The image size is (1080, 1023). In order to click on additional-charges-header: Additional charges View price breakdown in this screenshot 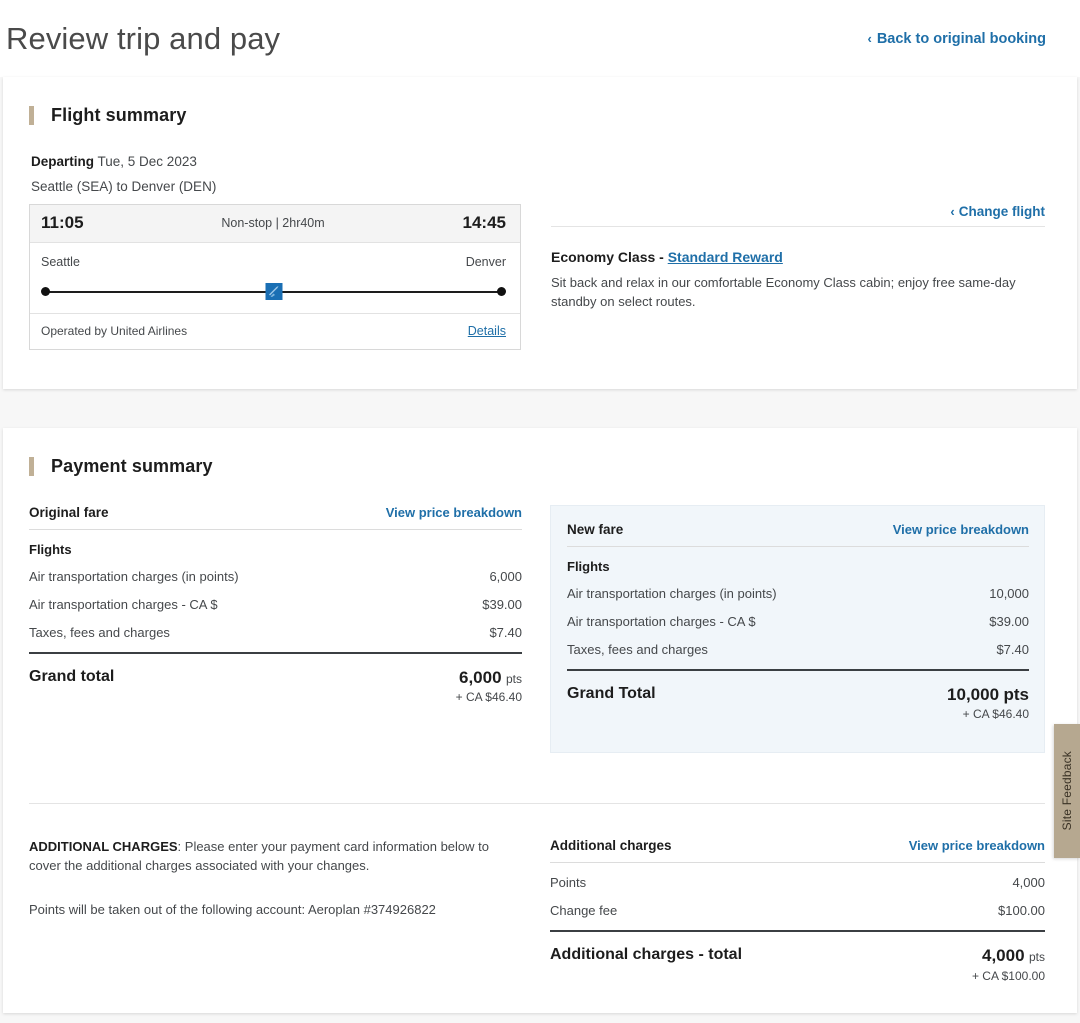, I will do `click(797, 850)`.